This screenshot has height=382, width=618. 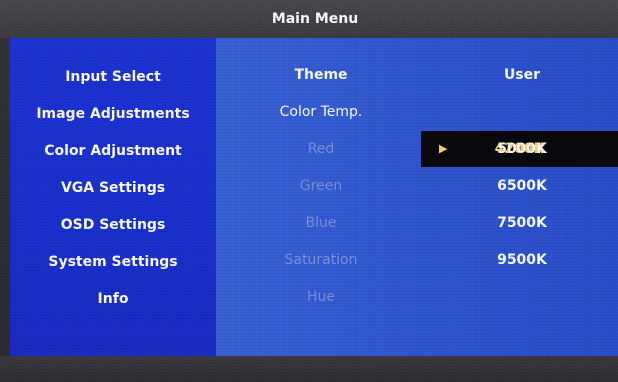 I want to click on title-bar: Main Menu, so click(x=309, y=19).